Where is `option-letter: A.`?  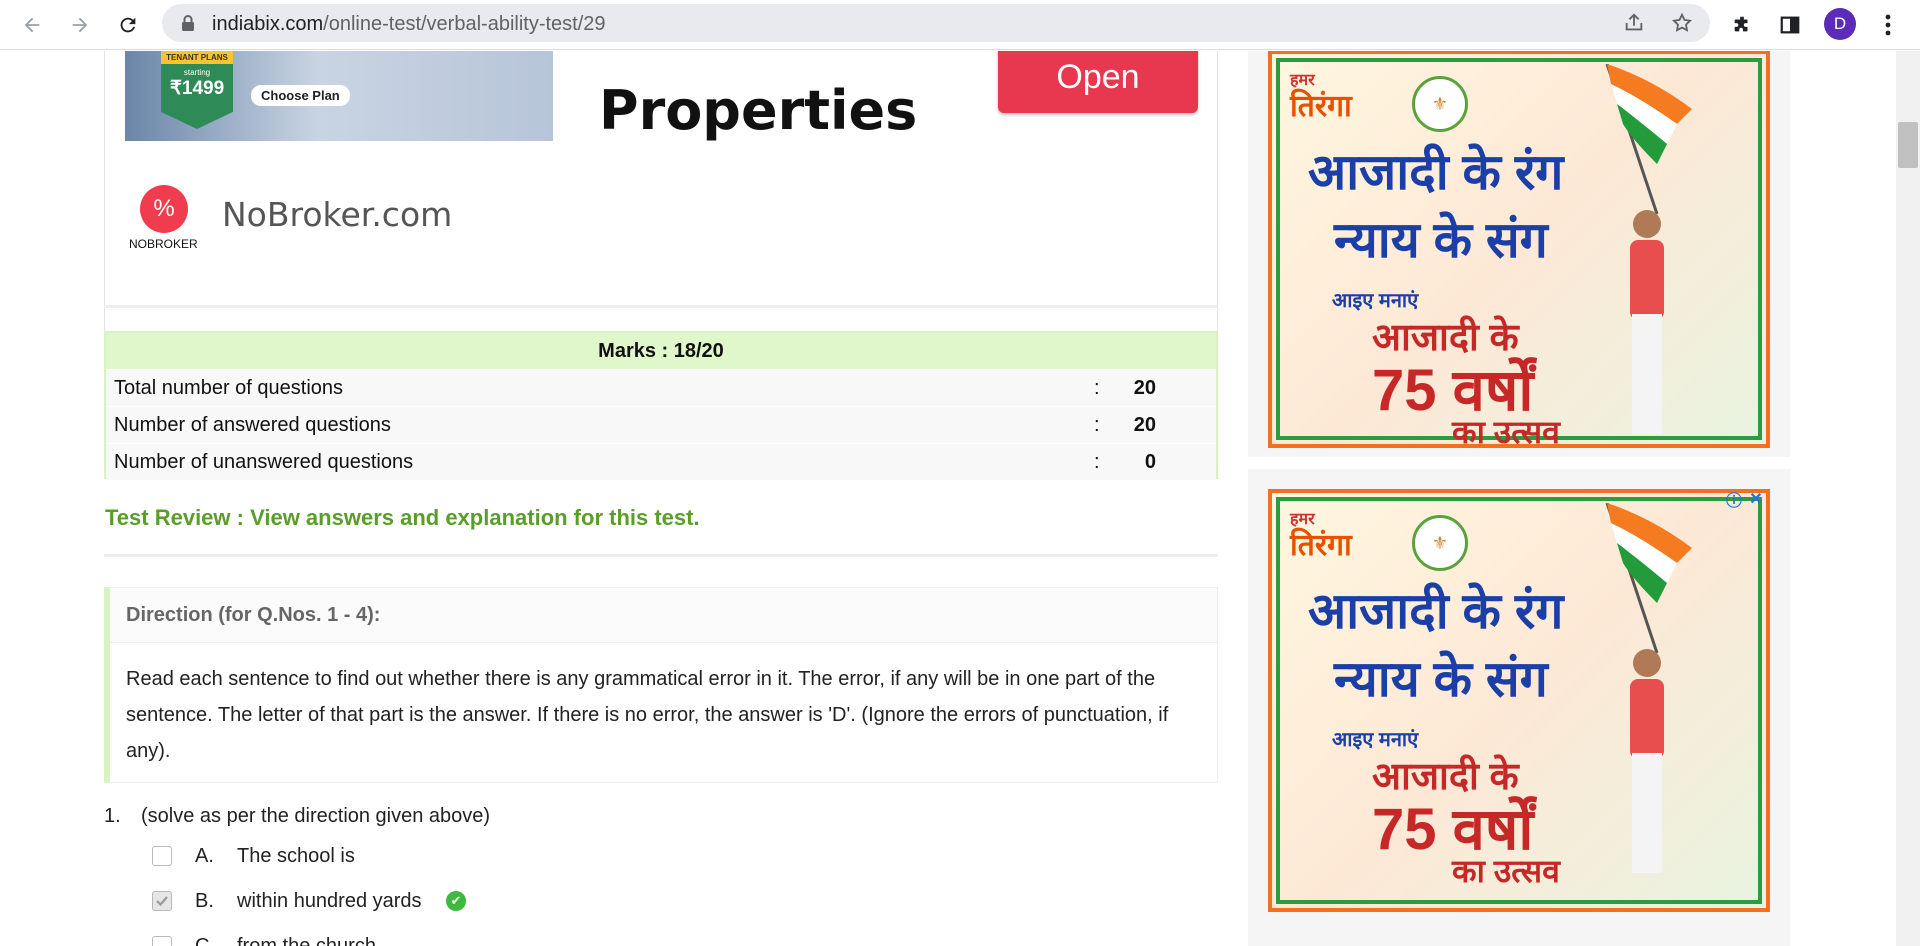 option-letter: A. is located at coordinates (204, 856).